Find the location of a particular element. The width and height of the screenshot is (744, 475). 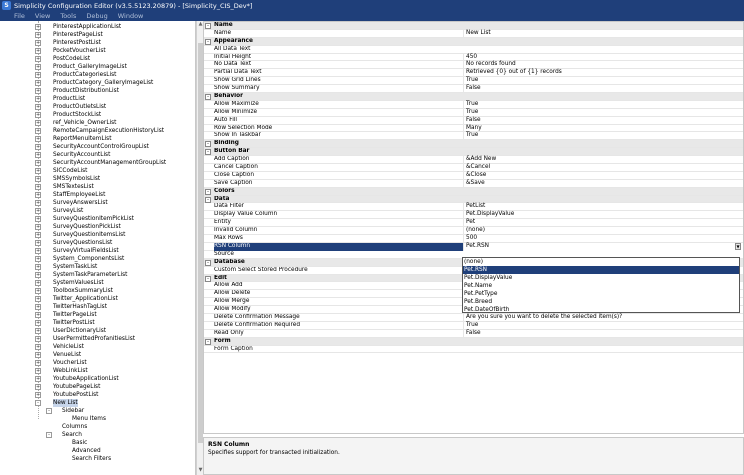

property-row: Display Value Column Pet.DisplayValue is located at coordinates (473, 215).